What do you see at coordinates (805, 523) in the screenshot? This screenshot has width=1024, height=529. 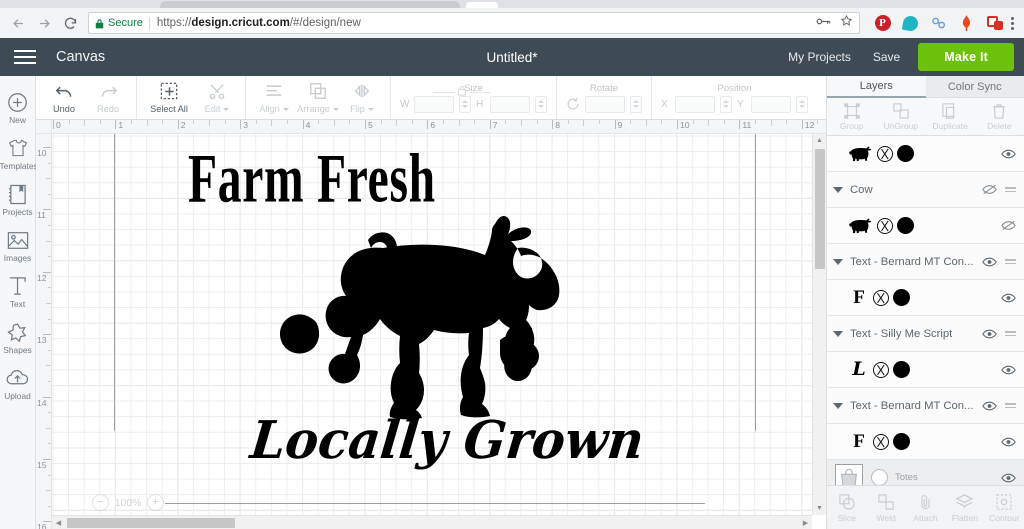 I see `scroll-right-arrow: ▶` at bounding box center [805, 523].